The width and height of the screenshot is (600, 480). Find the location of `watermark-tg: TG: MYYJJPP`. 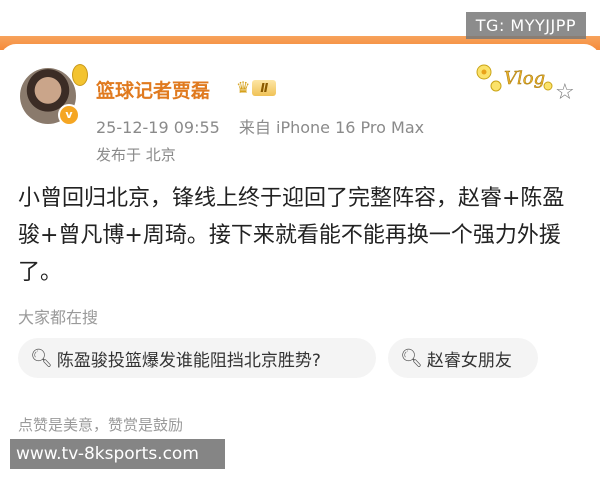

watermark-tg: TG: MYYJJPP is located at coordinates (525, 25).